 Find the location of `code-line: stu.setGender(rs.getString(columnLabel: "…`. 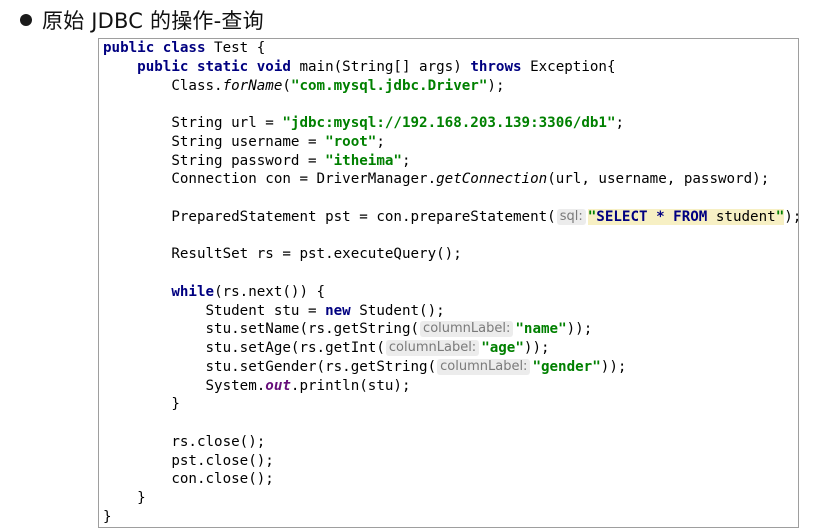

code-line: stu.setGender(rs.getString(columnLabel: "… is located at coordinates (450, 367).